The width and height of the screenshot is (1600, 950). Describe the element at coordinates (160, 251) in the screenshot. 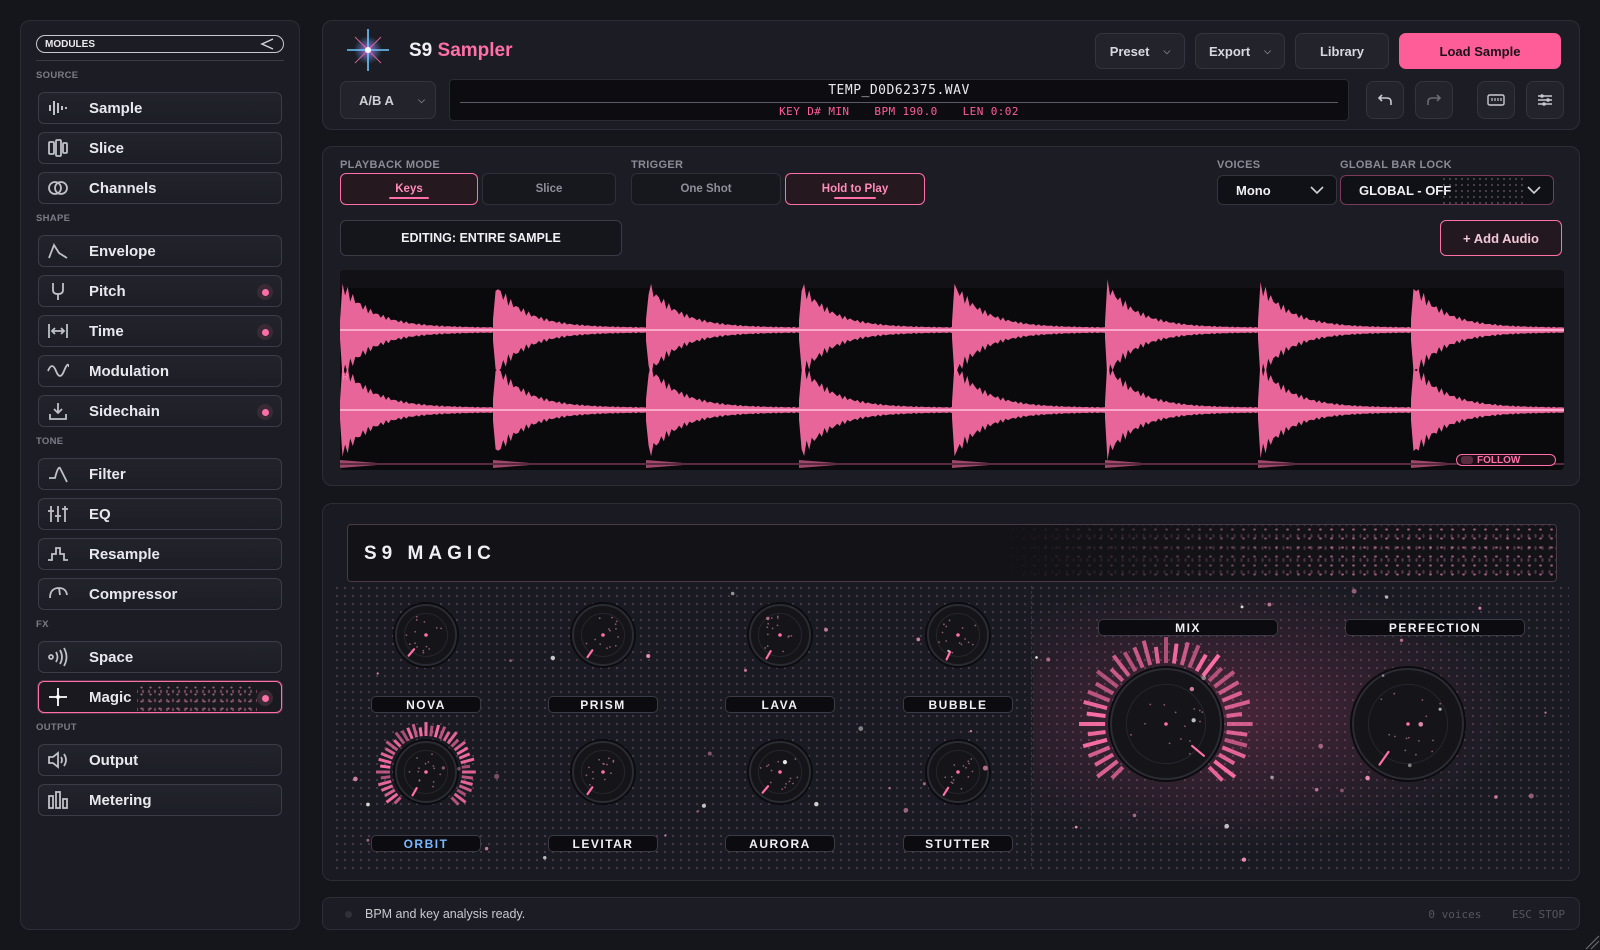

I see `module-envelope: Envelope` at that location.